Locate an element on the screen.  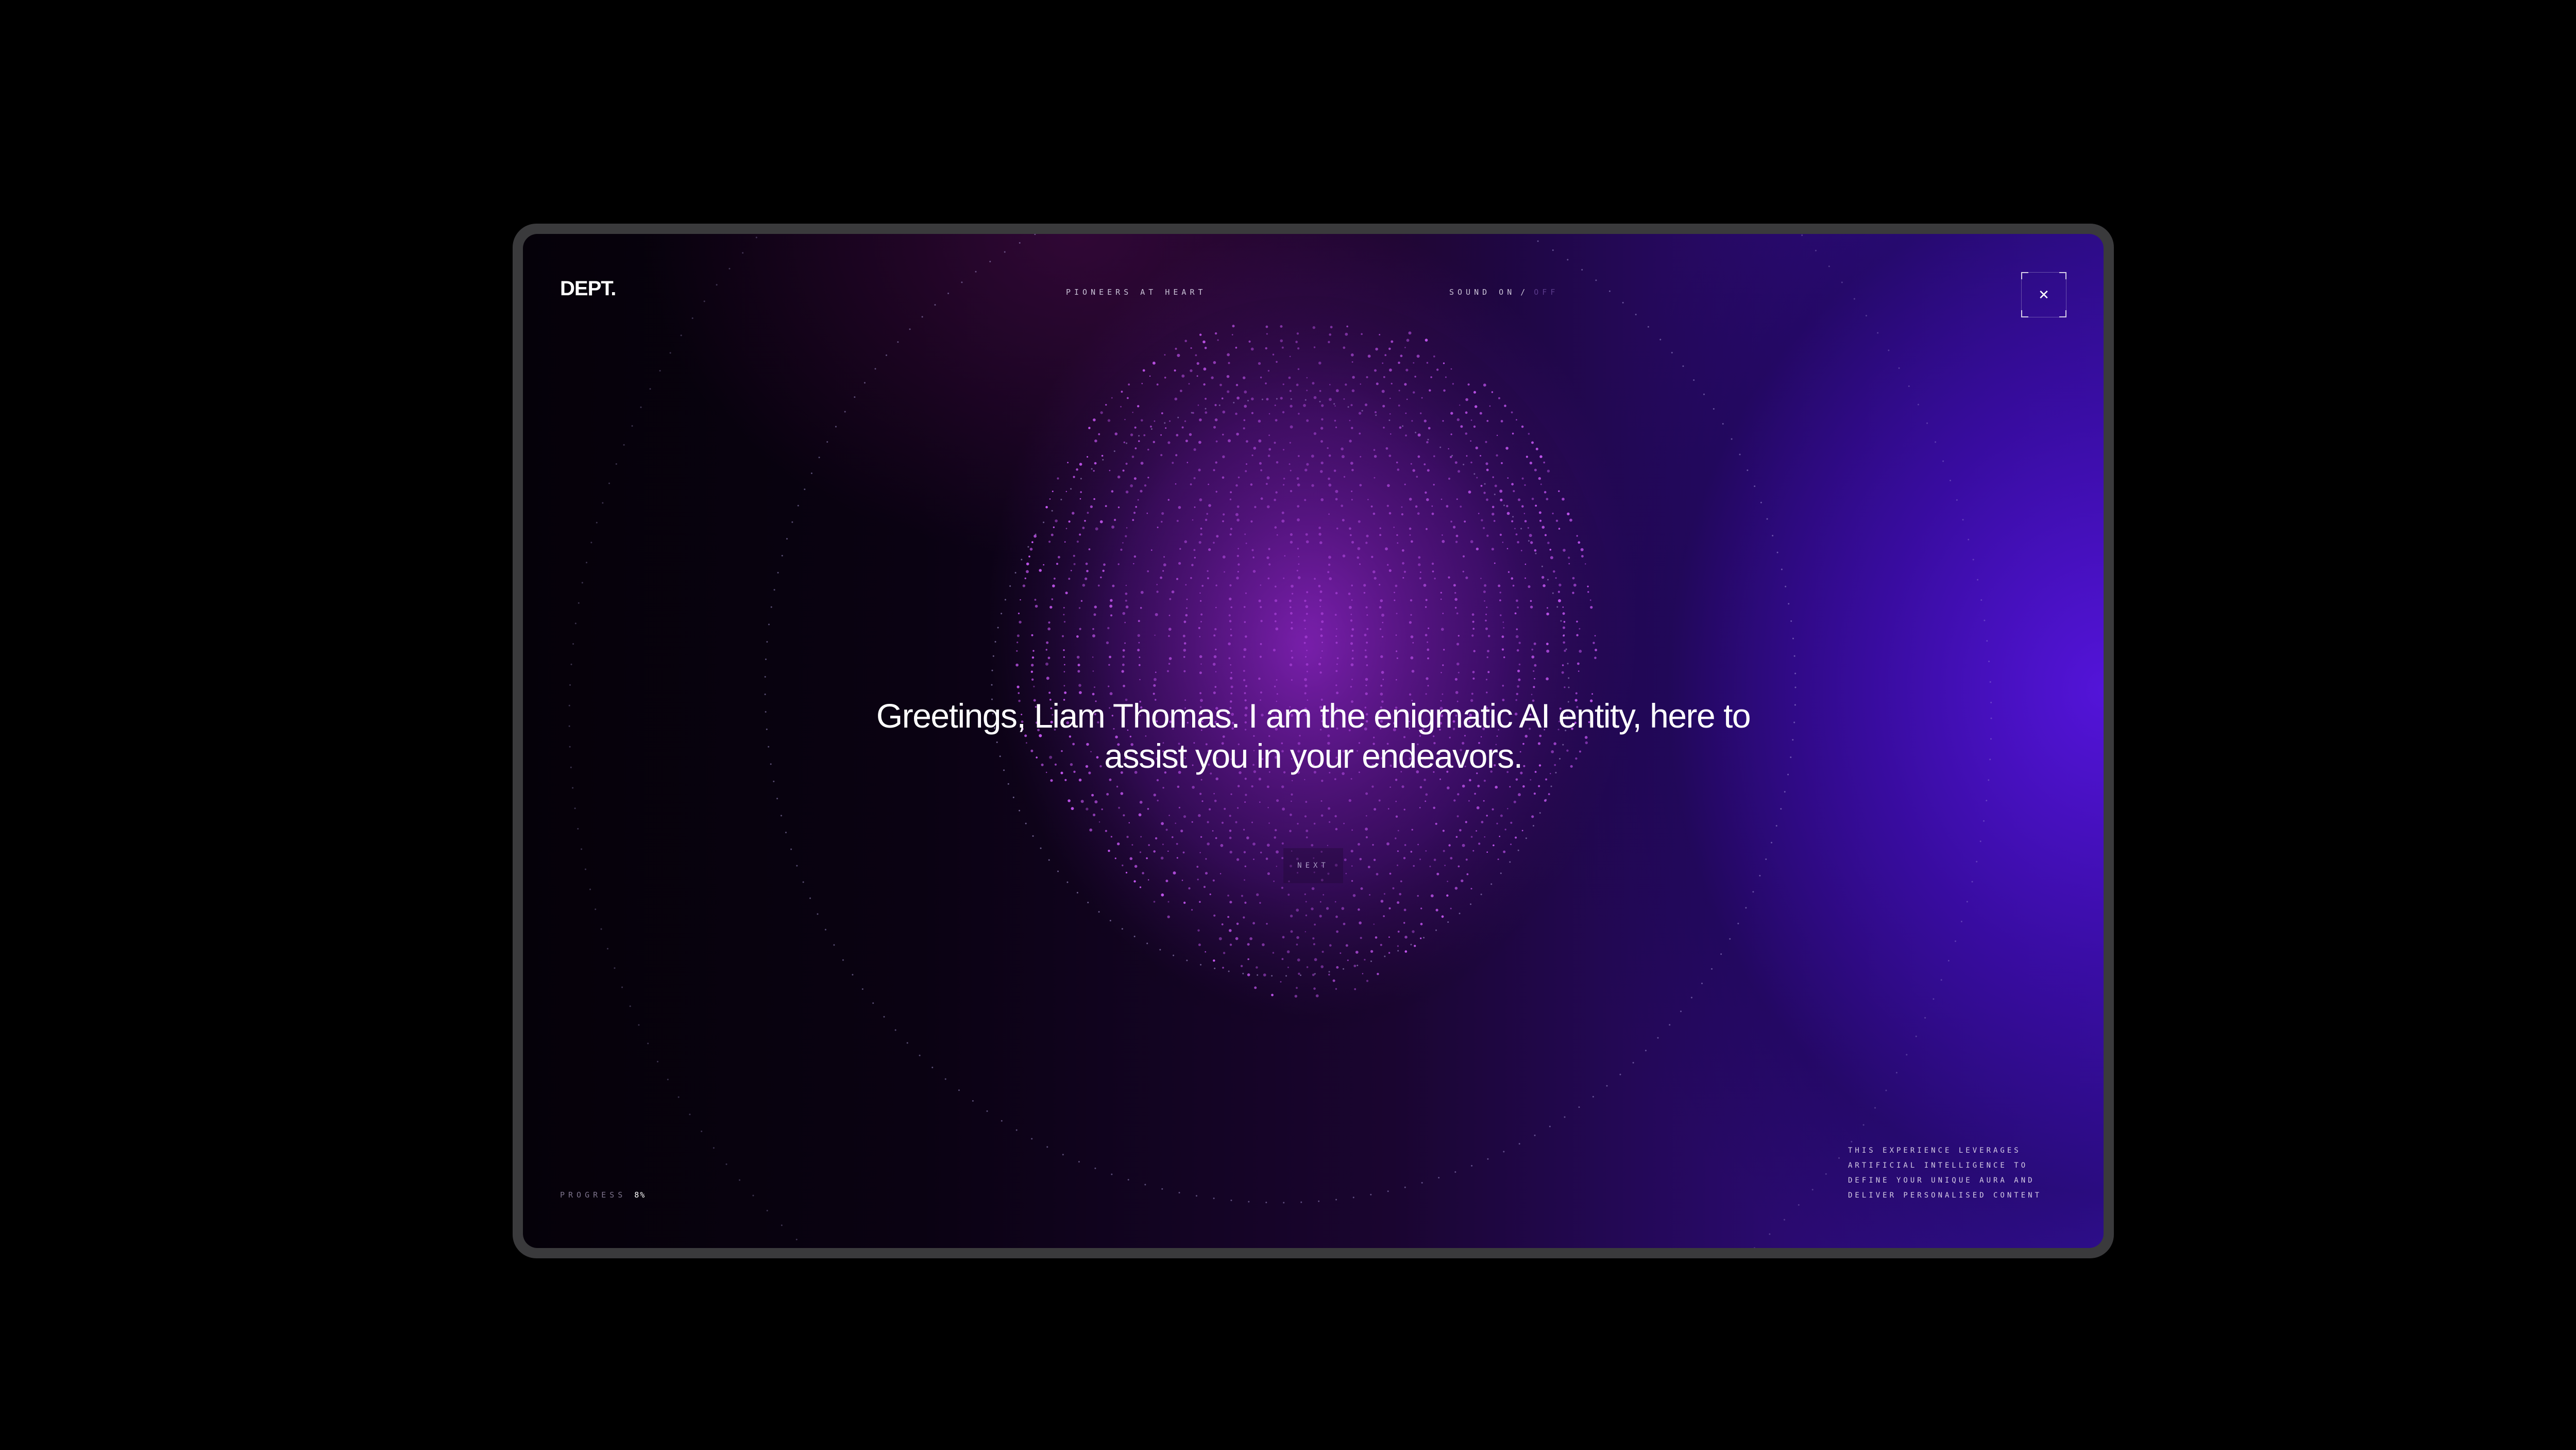
next-button: NEXT is located at coordinates (1313, 866).